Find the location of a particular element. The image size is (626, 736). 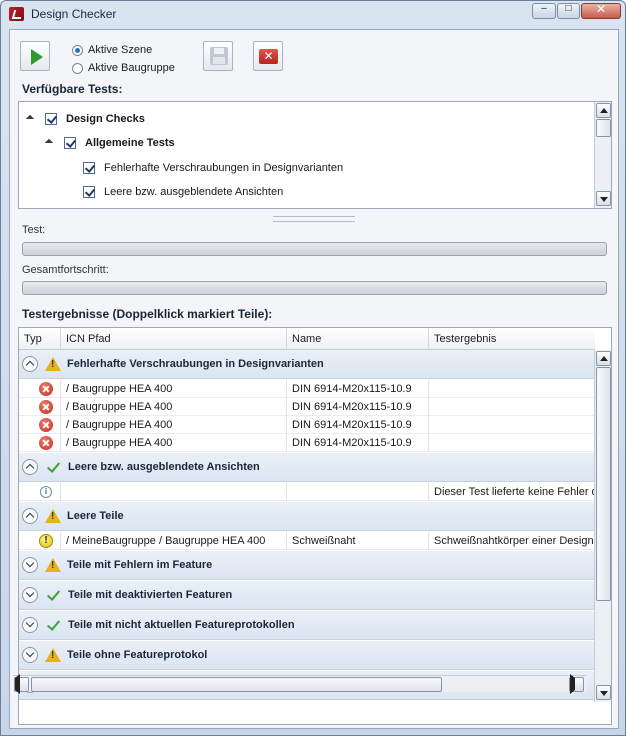

result-group-label: Teile mit deaktivierten Featuren is located at coordinates (150, 595).